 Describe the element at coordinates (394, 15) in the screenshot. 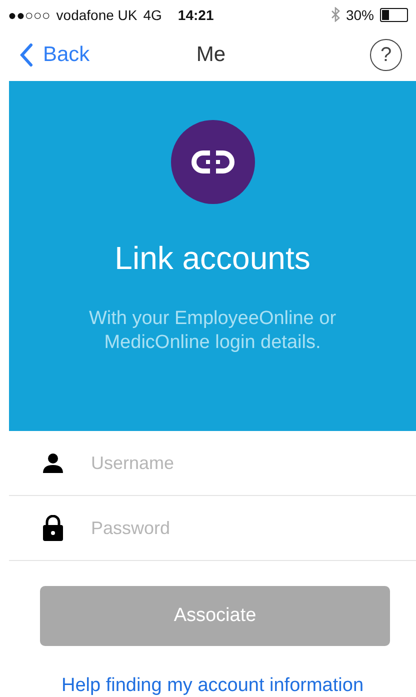

I see `battery-icon` at that location.